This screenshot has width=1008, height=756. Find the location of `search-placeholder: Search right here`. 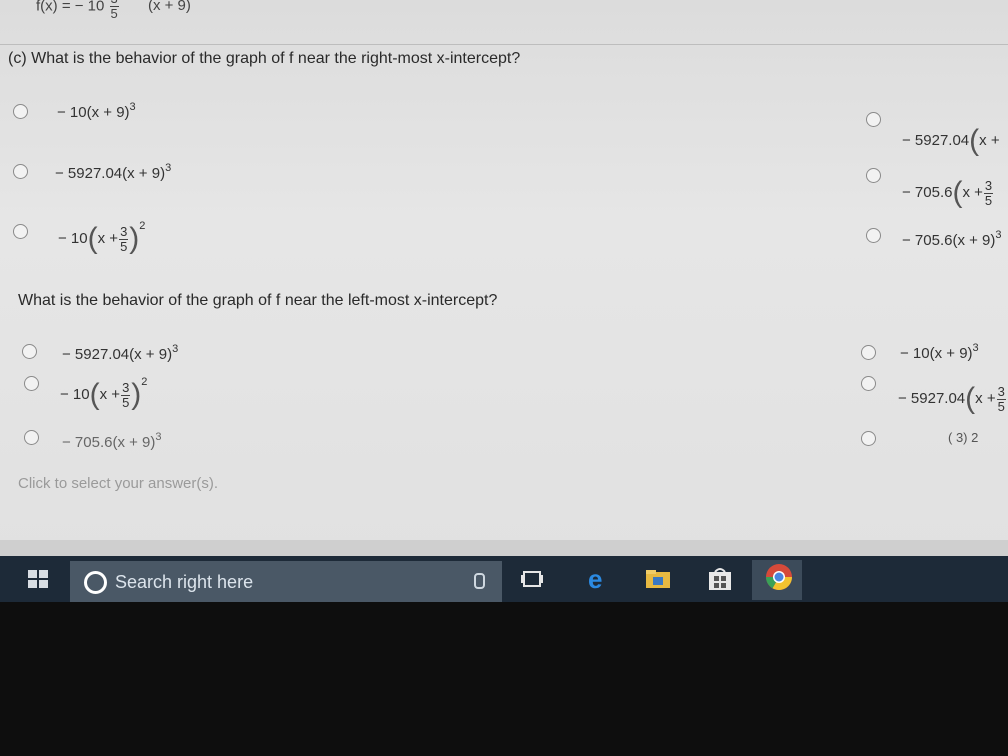

search-placeholder: Search right here is located at coordinates (184, 582).